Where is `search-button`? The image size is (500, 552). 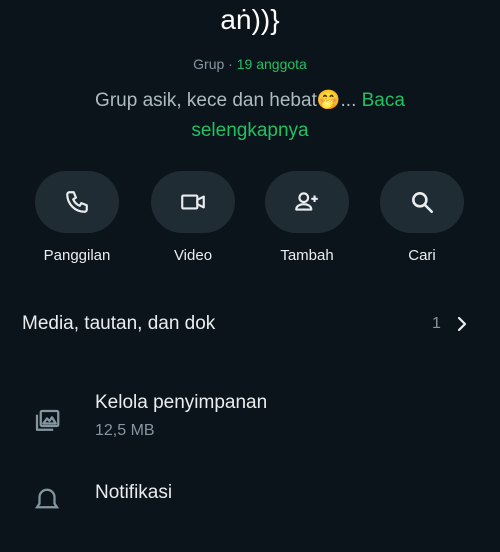 search-button is located at coordinates (422, 202).